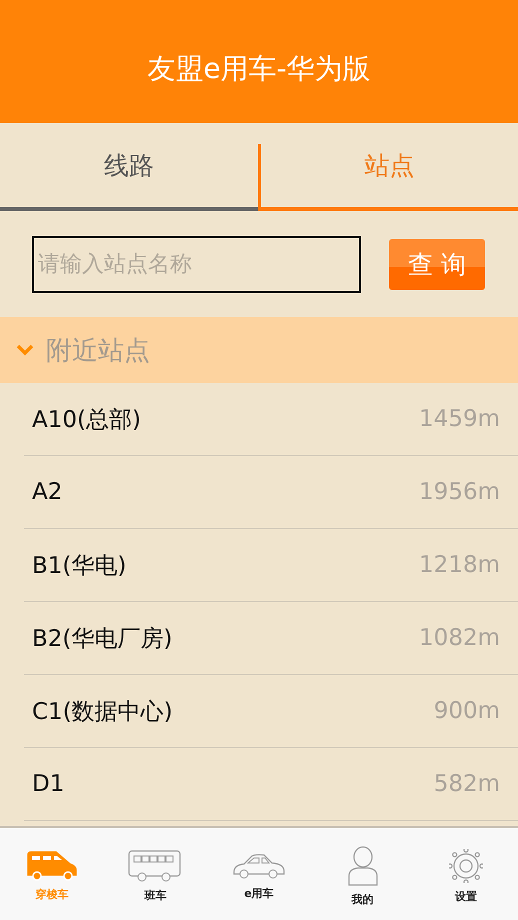 The width and height of the screenshot is (518, 920). What do you see at coordinates (459, 638) in the screenshot?
I see `station-distance: 1082m` at bounding box center [459, 638].